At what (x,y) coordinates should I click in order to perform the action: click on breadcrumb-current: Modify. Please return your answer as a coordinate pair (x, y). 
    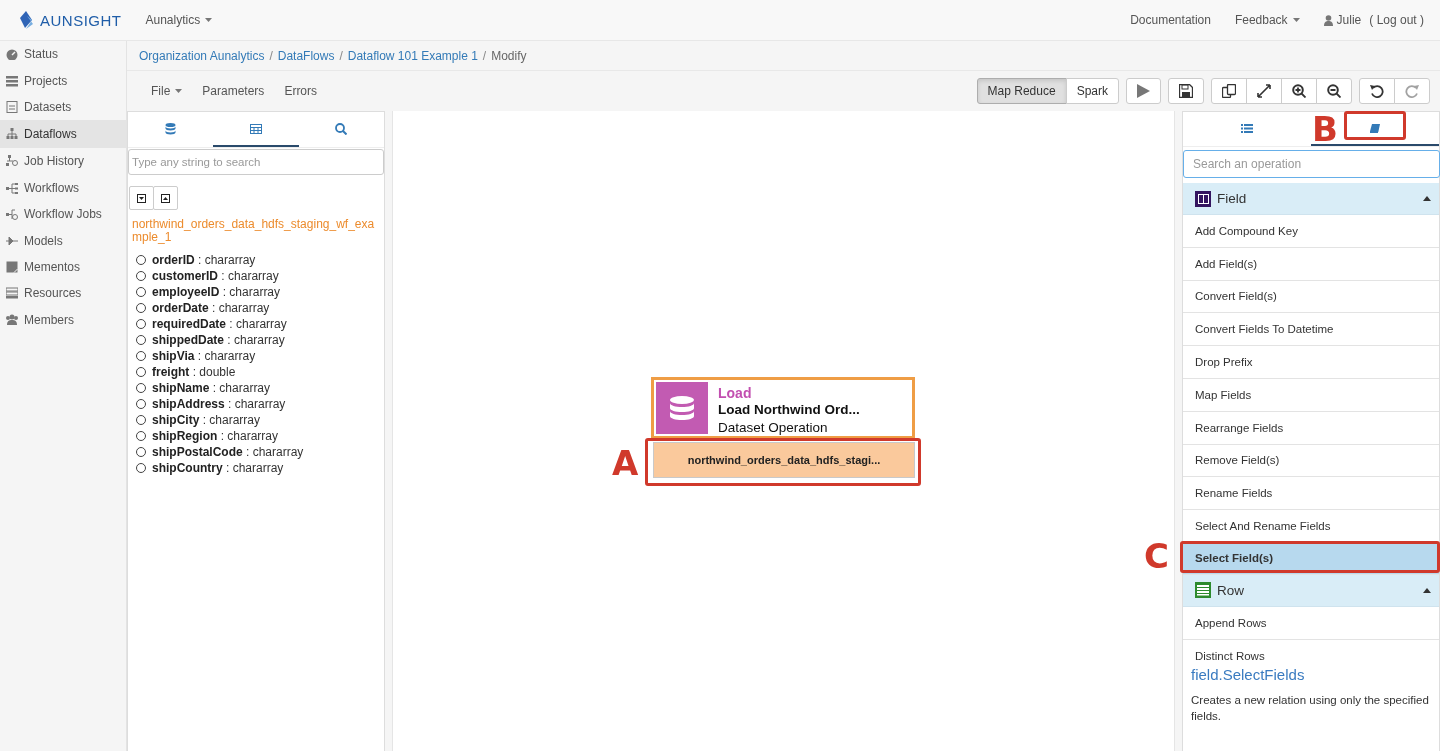
    Looking at the image, I should click on (509, 55).